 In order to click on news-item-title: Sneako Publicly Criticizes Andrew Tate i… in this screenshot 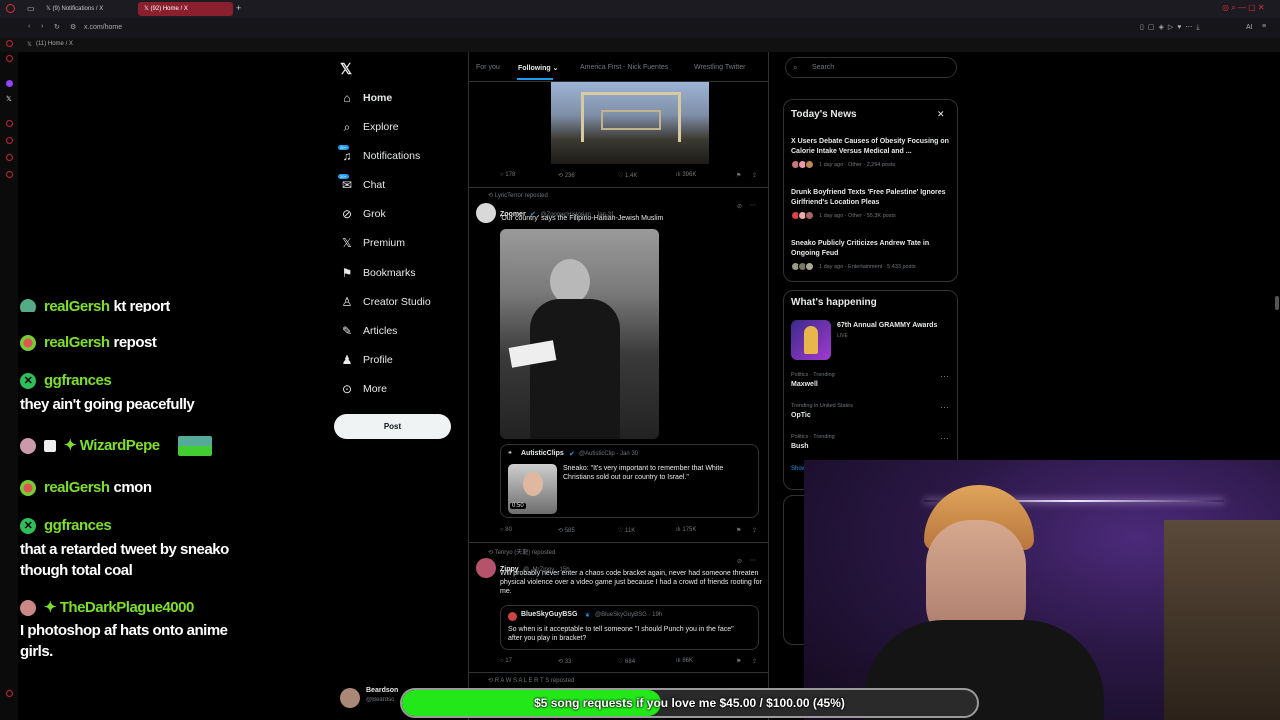, I will do `click(872, 249)`.